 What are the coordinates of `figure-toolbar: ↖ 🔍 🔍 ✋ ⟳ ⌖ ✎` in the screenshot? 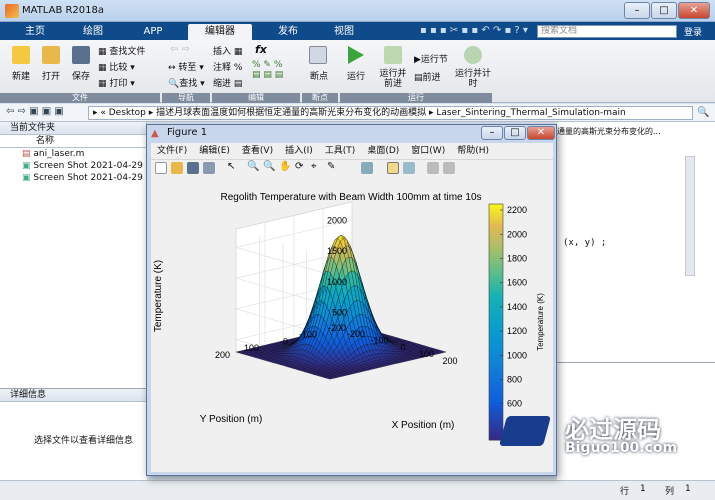 It's located at (352, 167).